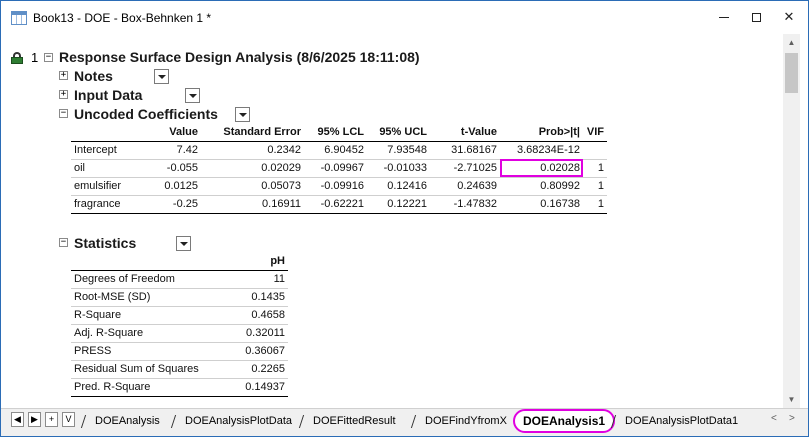 The image size is (809, 437). I want to click on table-cell: R-Square, so click(146, 315).